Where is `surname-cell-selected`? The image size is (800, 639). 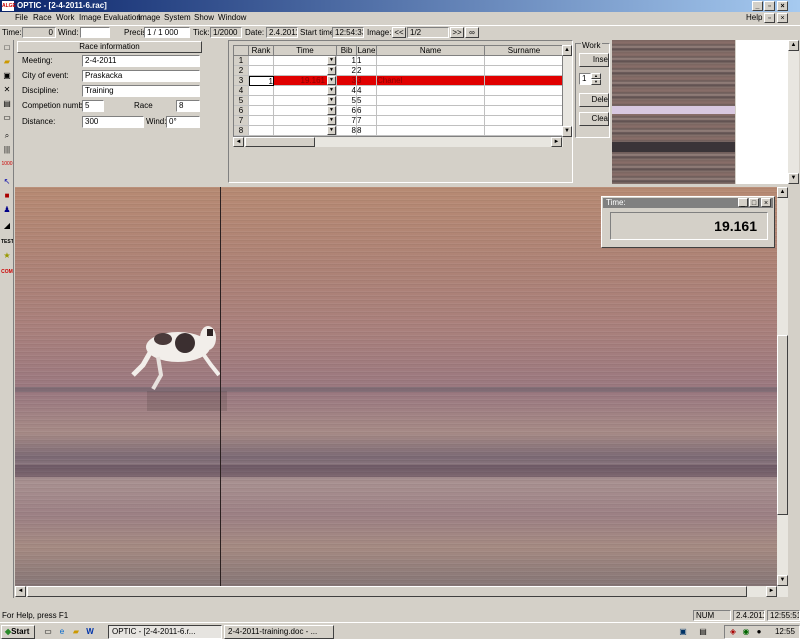 surname-cell-selected is located at coordinates (523, 81).